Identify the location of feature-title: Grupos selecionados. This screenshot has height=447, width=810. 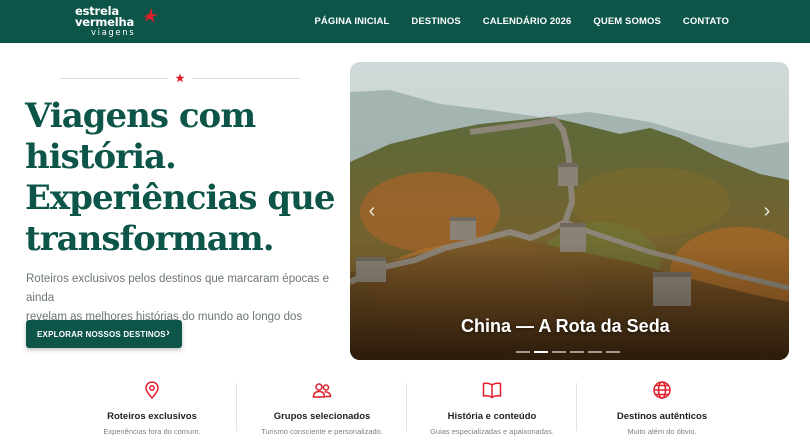
(322, 416).